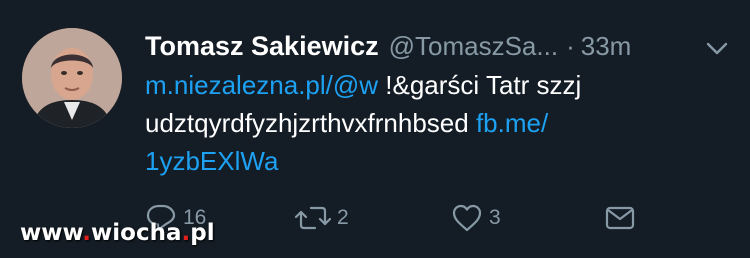  I want to click on envelope-icon, so click(620, 218).